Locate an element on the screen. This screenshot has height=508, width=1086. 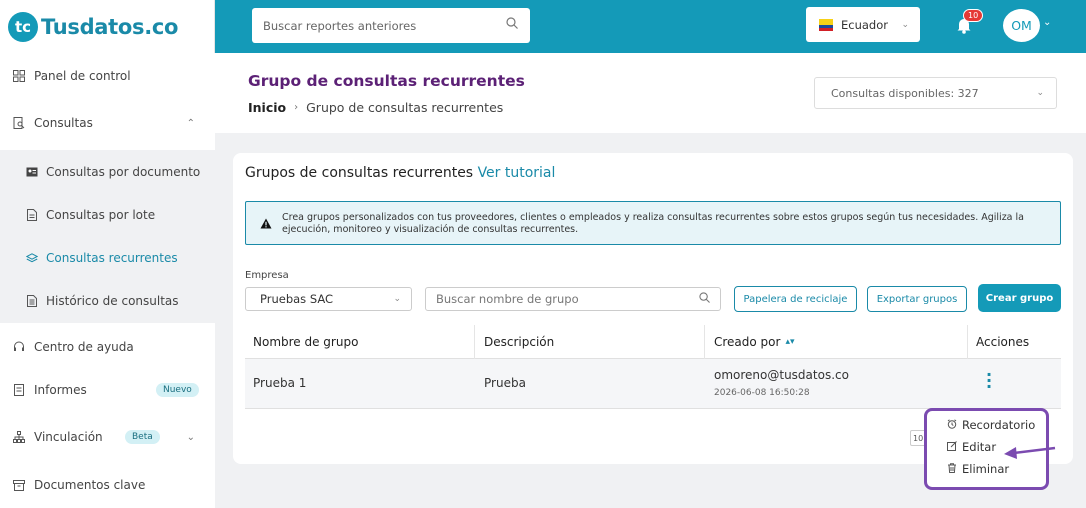
group-search-input: Buscar nombre de grupo is located at coordinates (573, 299).